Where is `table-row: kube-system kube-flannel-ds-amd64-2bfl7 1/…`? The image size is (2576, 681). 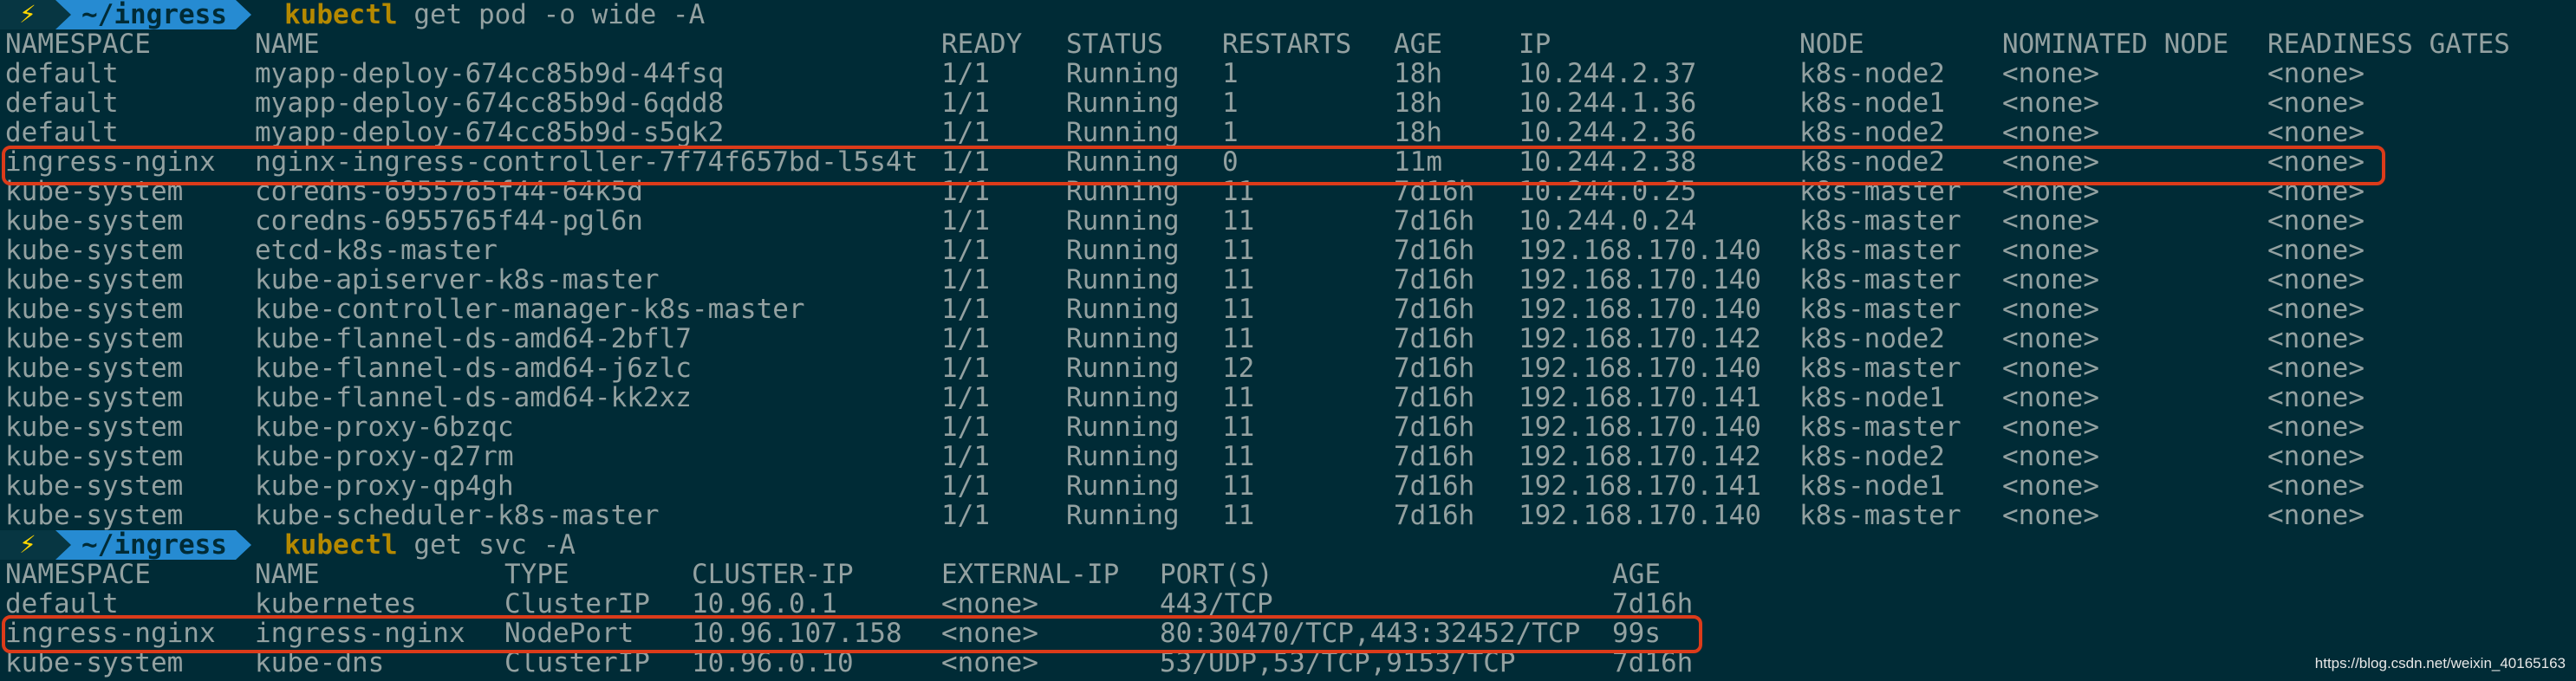 table-row: kube-system kube-flannel-ds-amd64-2bfl7 1/… is located at coordinates (1288, 339).